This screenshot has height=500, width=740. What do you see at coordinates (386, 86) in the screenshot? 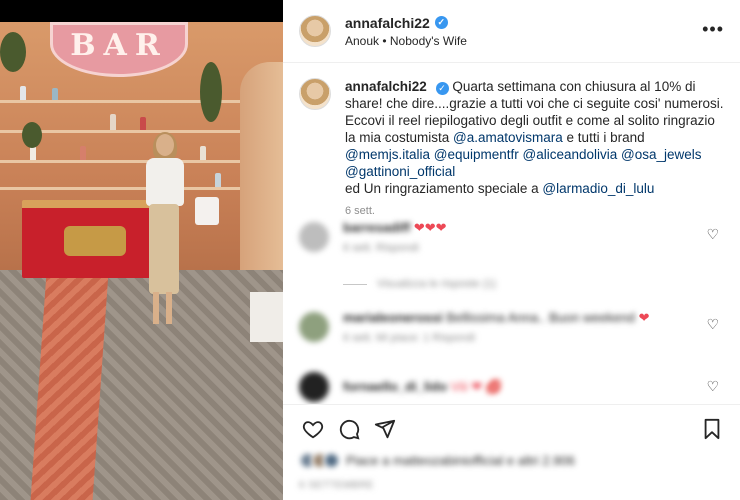
I see `caption-username: annafalchi22` at bounding box center [386, 86].